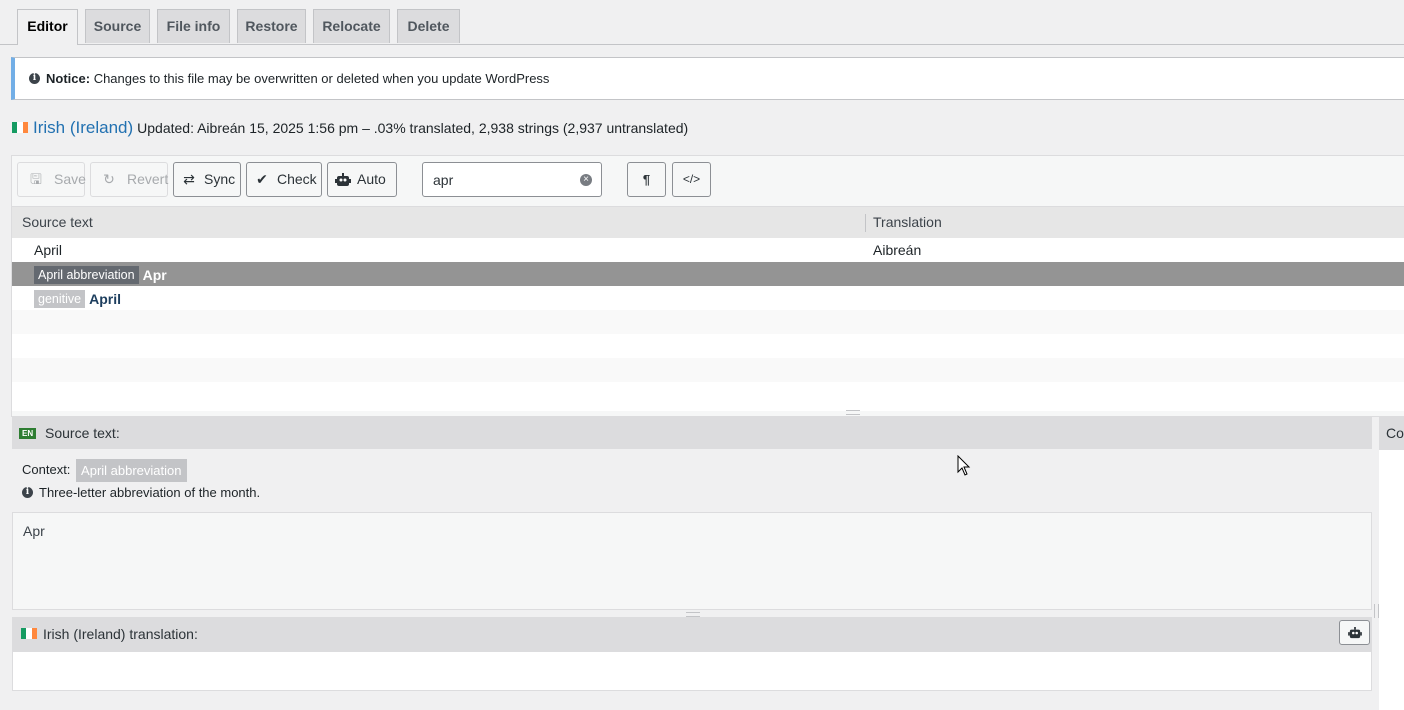 The width and height of the screenshot is (1404, 710). I want to click on check-button: ✔ Check, so click(284, 179).